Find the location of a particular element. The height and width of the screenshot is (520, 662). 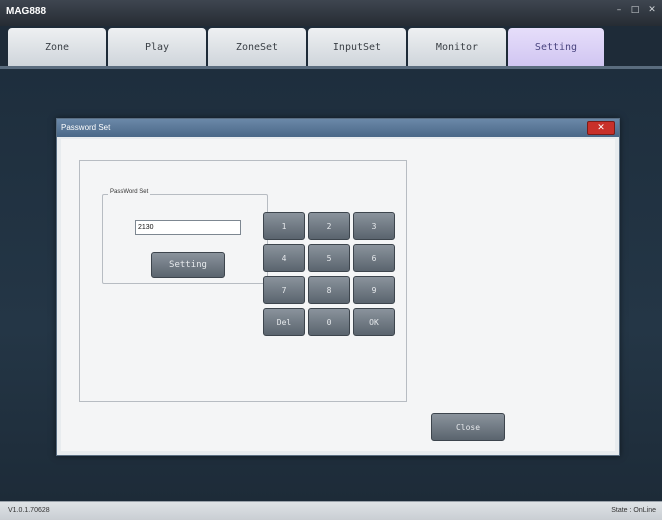

key-2: 2 is located at coordinates (329, 226).